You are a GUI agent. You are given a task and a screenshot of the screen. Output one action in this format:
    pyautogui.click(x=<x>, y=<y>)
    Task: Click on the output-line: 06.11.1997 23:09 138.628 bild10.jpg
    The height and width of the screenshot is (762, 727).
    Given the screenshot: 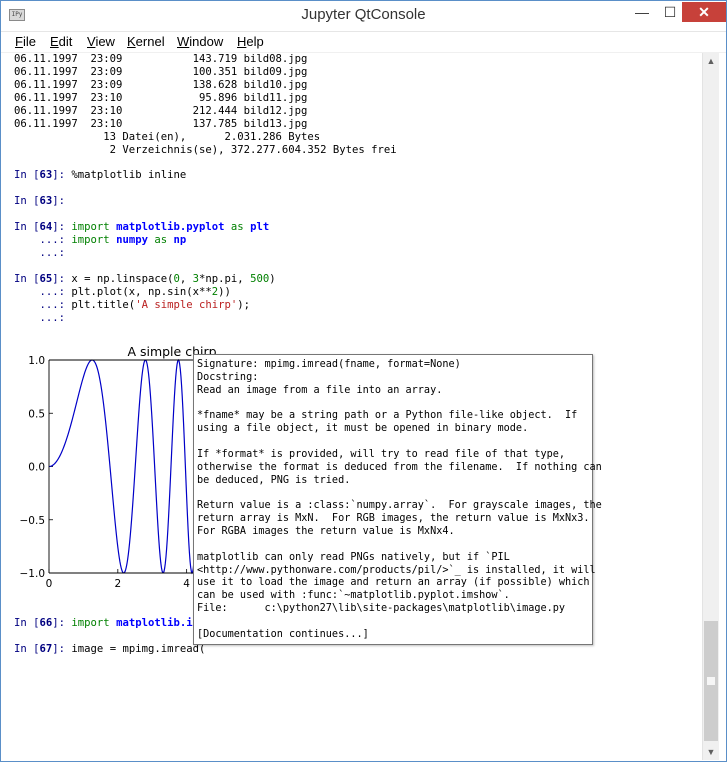 What is the action you would take?
    pyautogui.click(x=161, y=85)
    